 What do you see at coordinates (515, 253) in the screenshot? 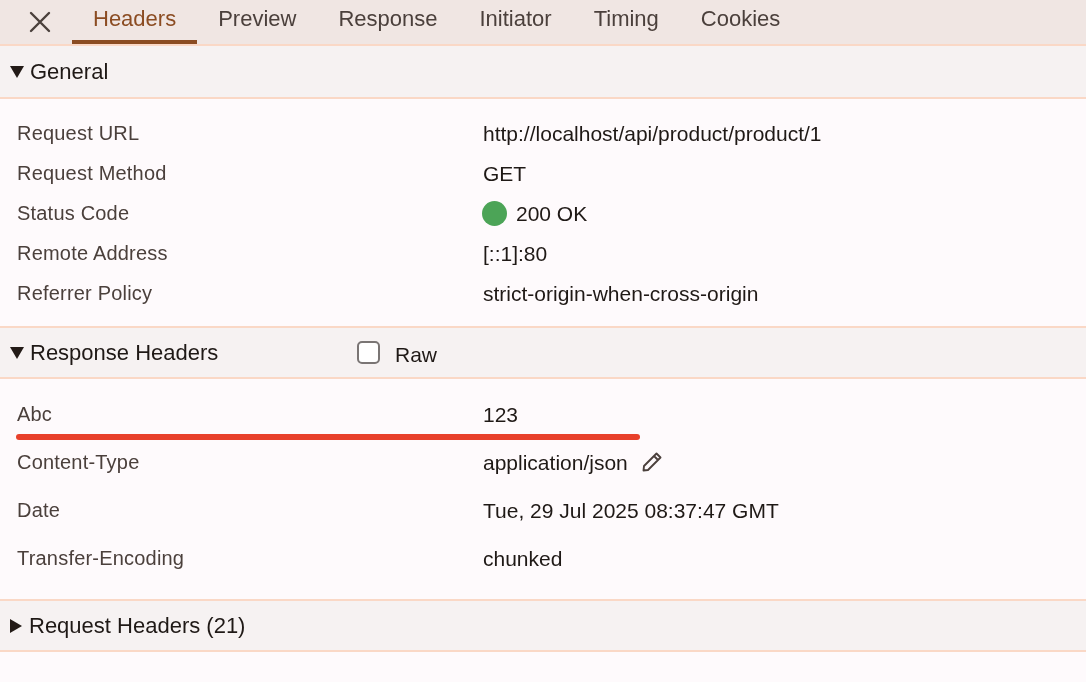
I see `header-value: [::1]:80` at bounding box center [515, 253].